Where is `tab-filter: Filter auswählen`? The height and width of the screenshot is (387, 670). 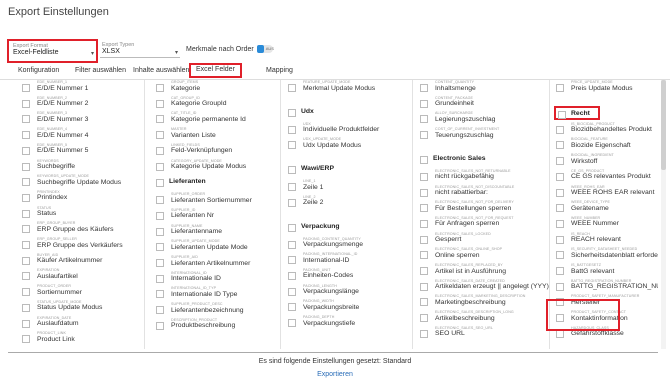 tab-filter: Filter auswählen is located at coordinates (100, 71).